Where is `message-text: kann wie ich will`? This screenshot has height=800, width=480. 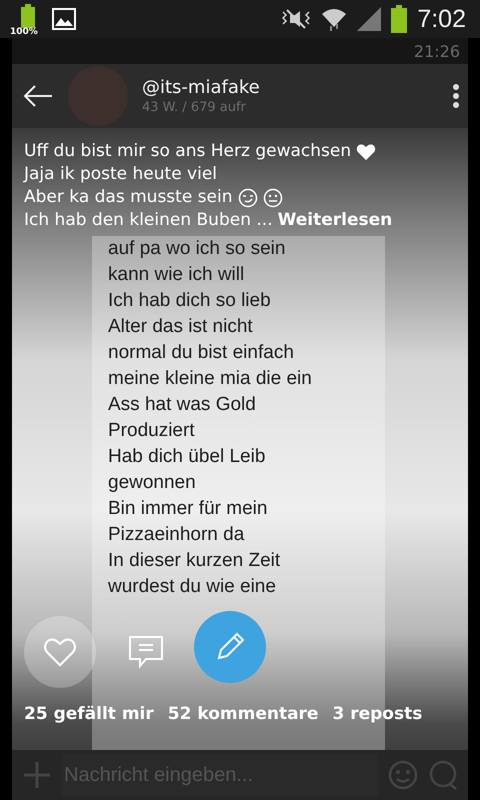
message-text: kann wie ich will is located at coordinates (177, 275).